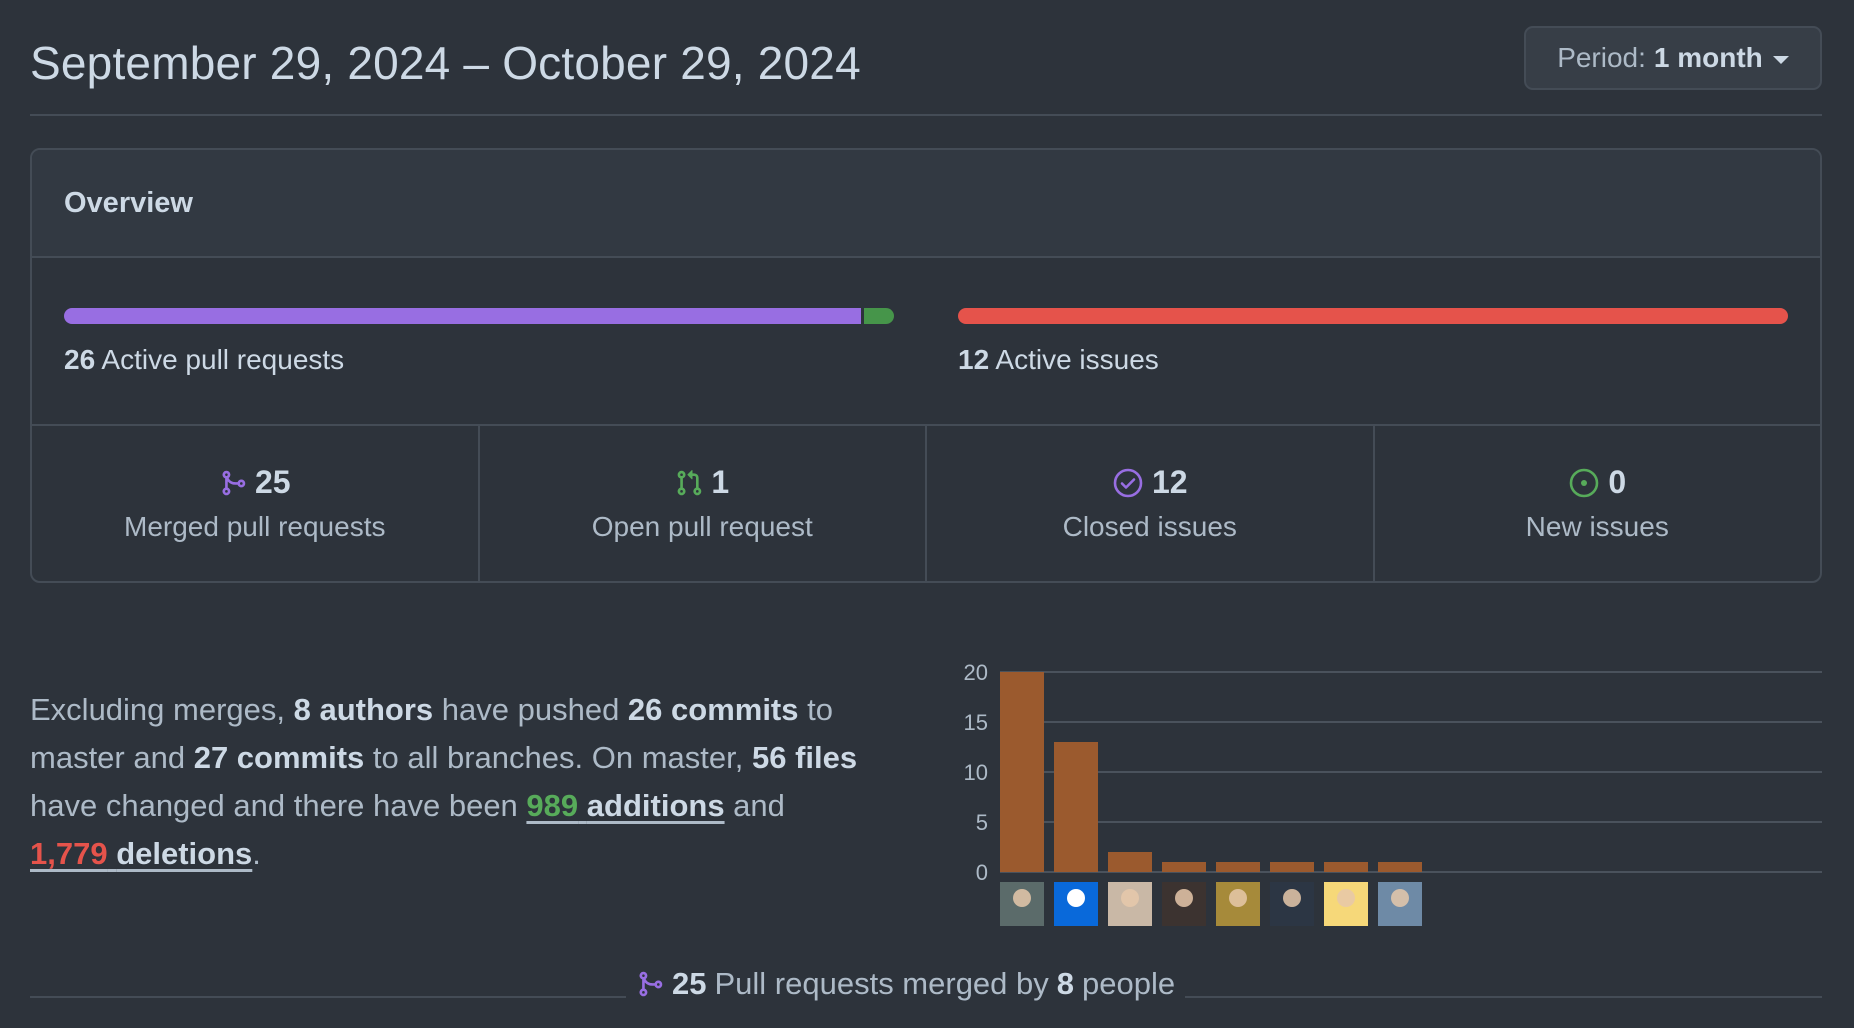  I want to click on footer-text-1: Pull requests merged by, so click(881, 983).